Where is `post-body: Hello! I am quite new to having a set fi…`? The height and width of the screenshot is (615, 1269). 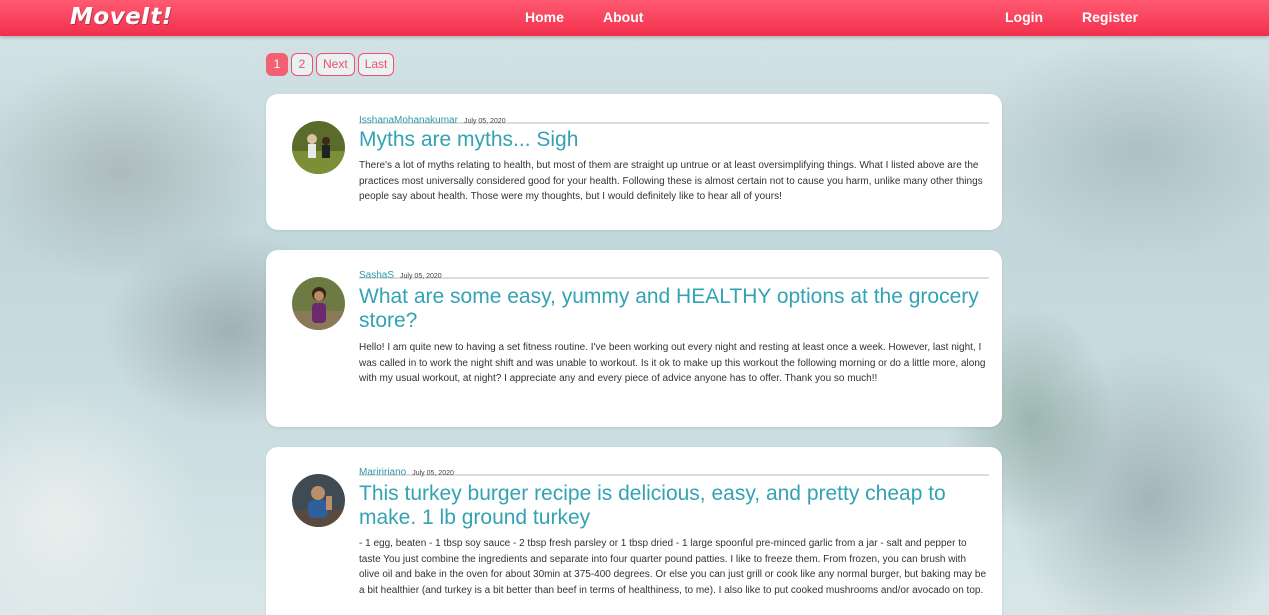
post-body: Hello! I am quite new to having a set fi… is located at coordinates (672, 363).